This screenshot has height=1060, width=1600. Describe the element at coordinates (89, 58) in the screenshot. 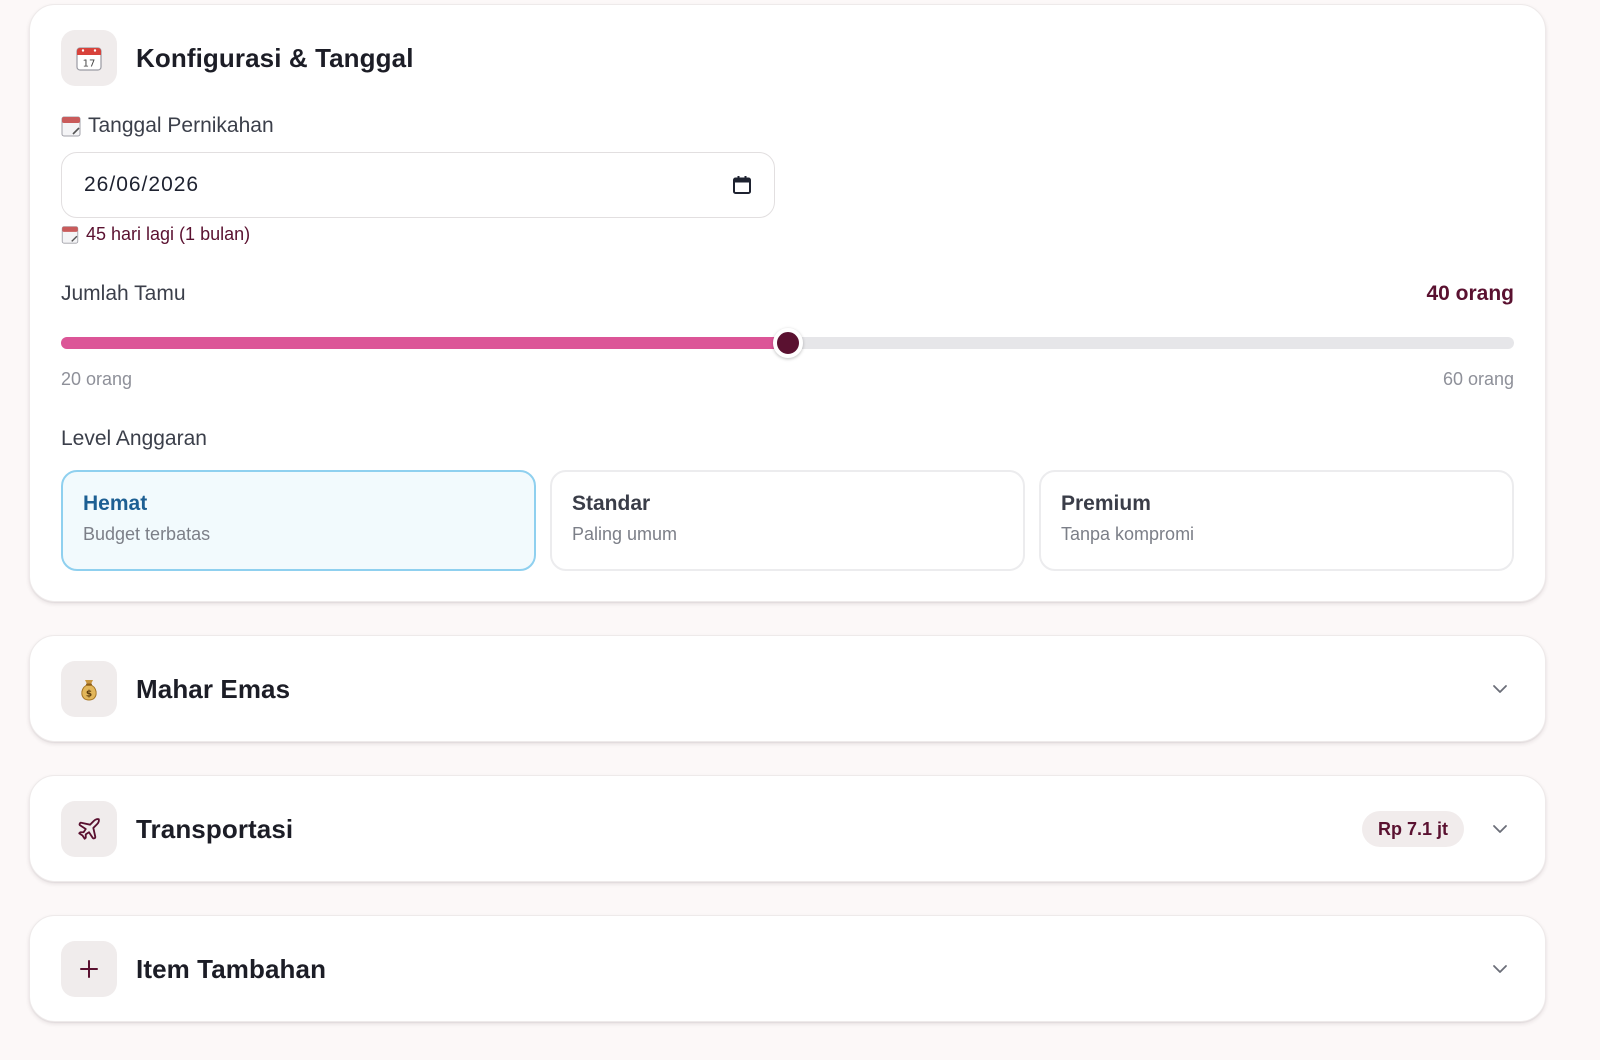

I see `calendar-icon: 17` at that location.